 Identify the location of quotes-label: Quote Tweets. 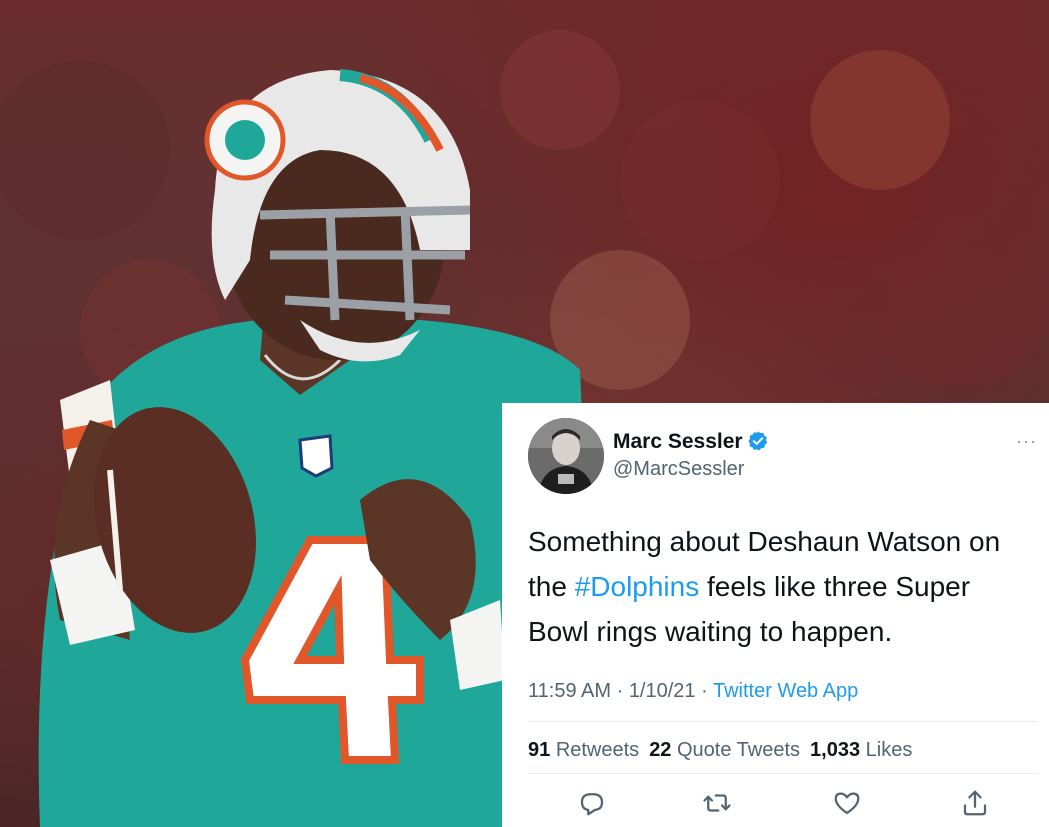
(739, 750).